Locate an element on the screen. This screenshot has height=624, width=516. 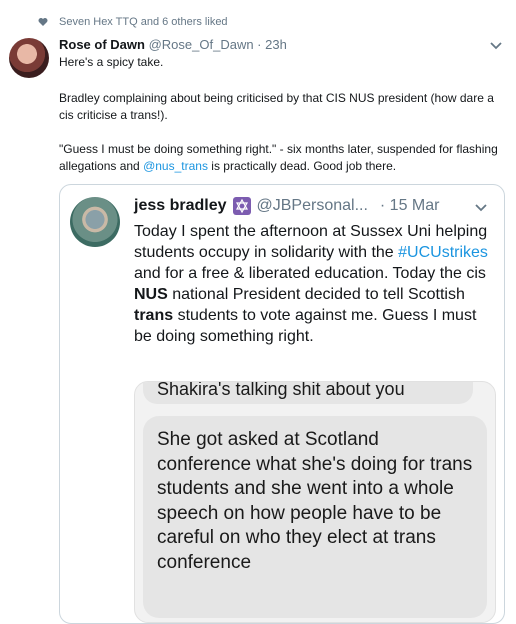
author-handle: @Rose_Of_Dawn · 23h is located at coordinates (218, 44).